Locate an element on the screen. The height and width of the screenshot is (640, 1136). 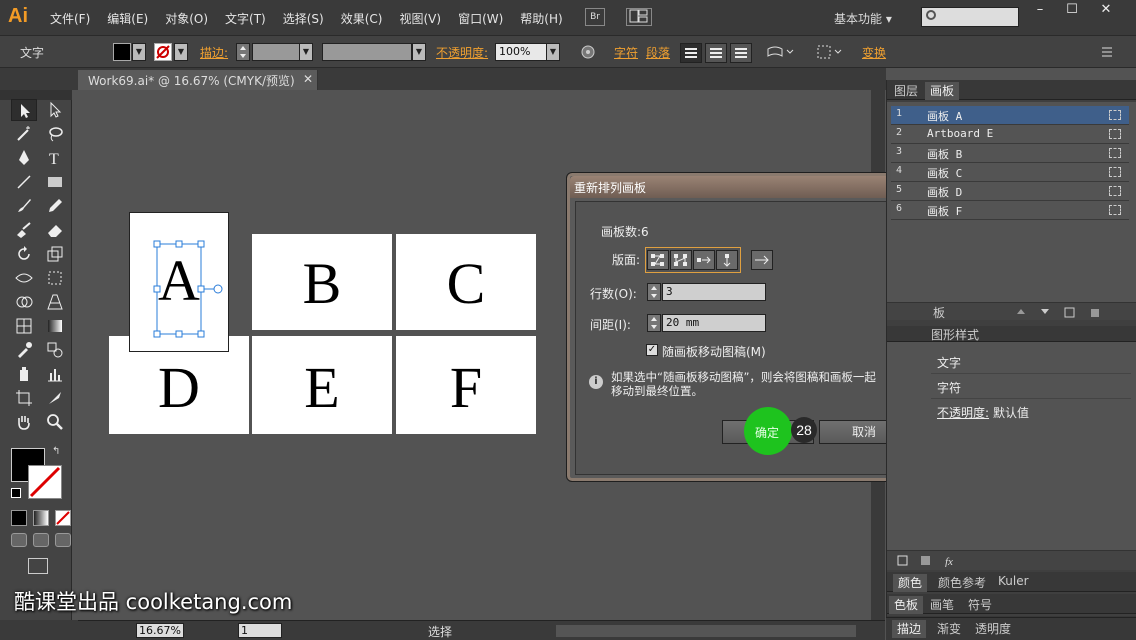
opacity-label: 不透明度: is located at coordinates (462, 52).